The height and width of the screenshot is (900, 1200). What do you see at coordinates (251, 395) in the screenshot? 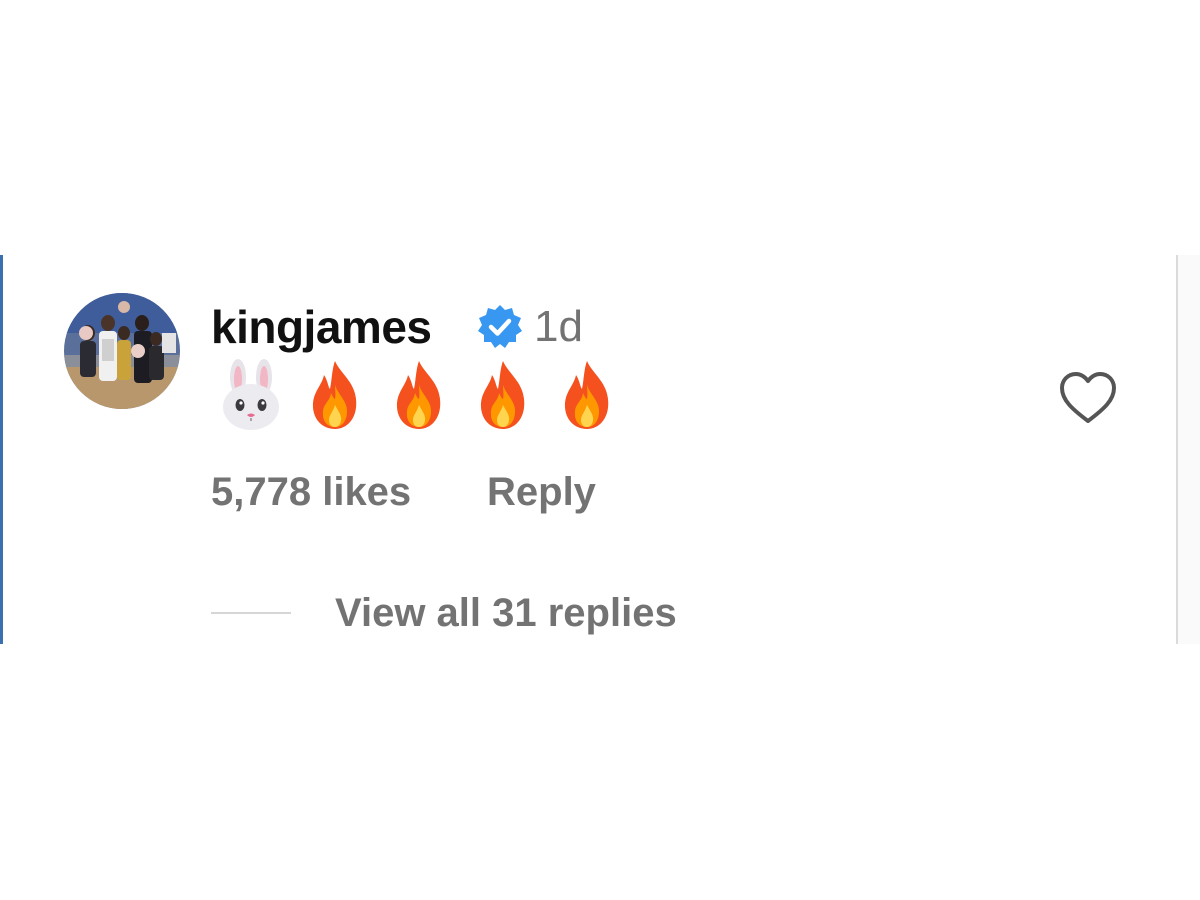
I see `rabbit-face-icon` at bounding box center [251, 395].